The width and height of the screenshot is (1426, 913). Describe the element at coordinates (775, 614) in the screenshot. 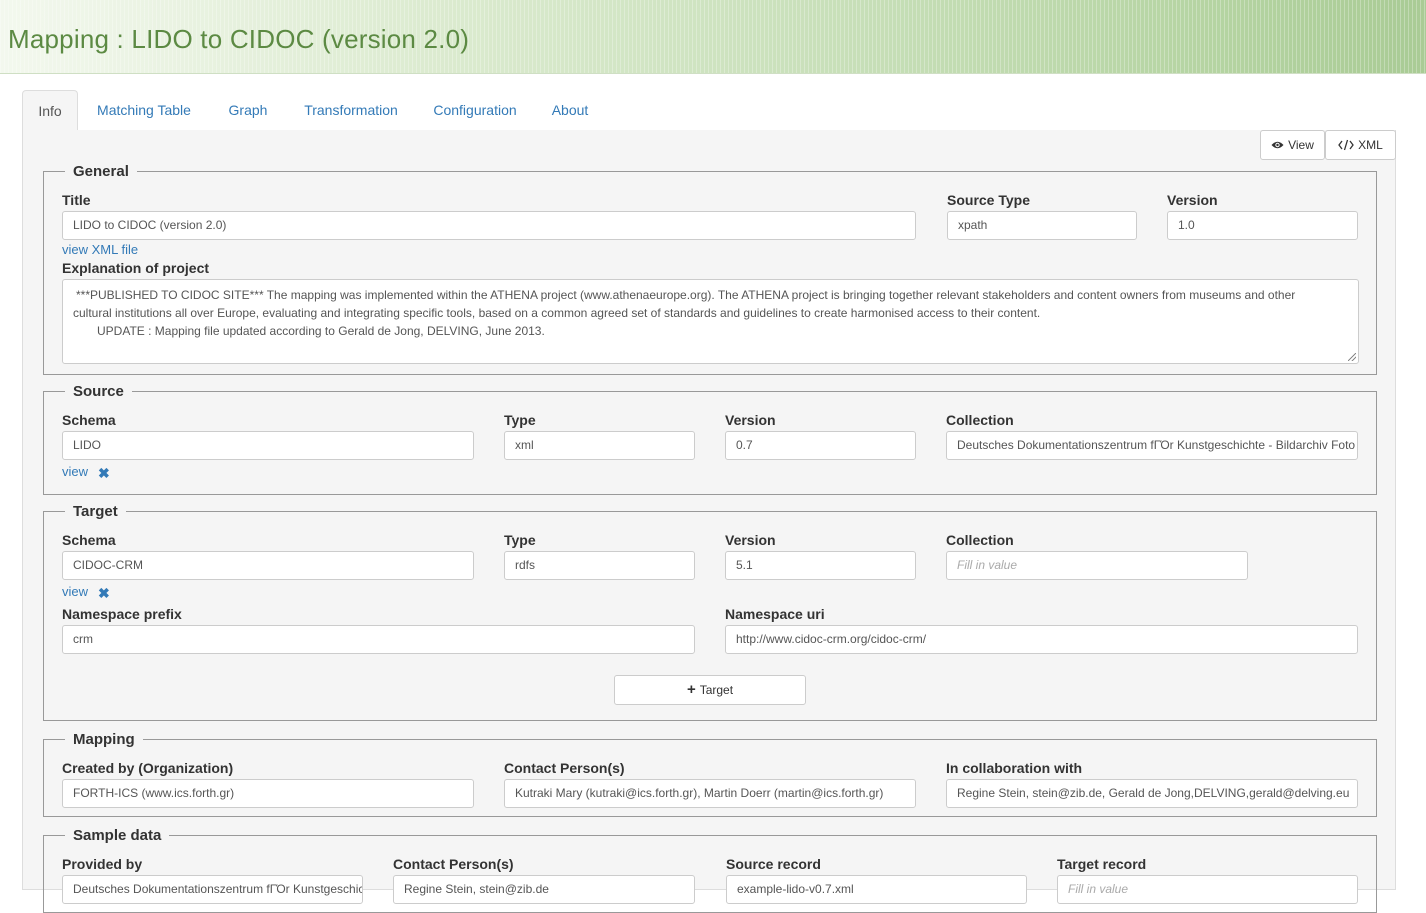

I see `namespace-uri-label: Namespace uri` at that location.